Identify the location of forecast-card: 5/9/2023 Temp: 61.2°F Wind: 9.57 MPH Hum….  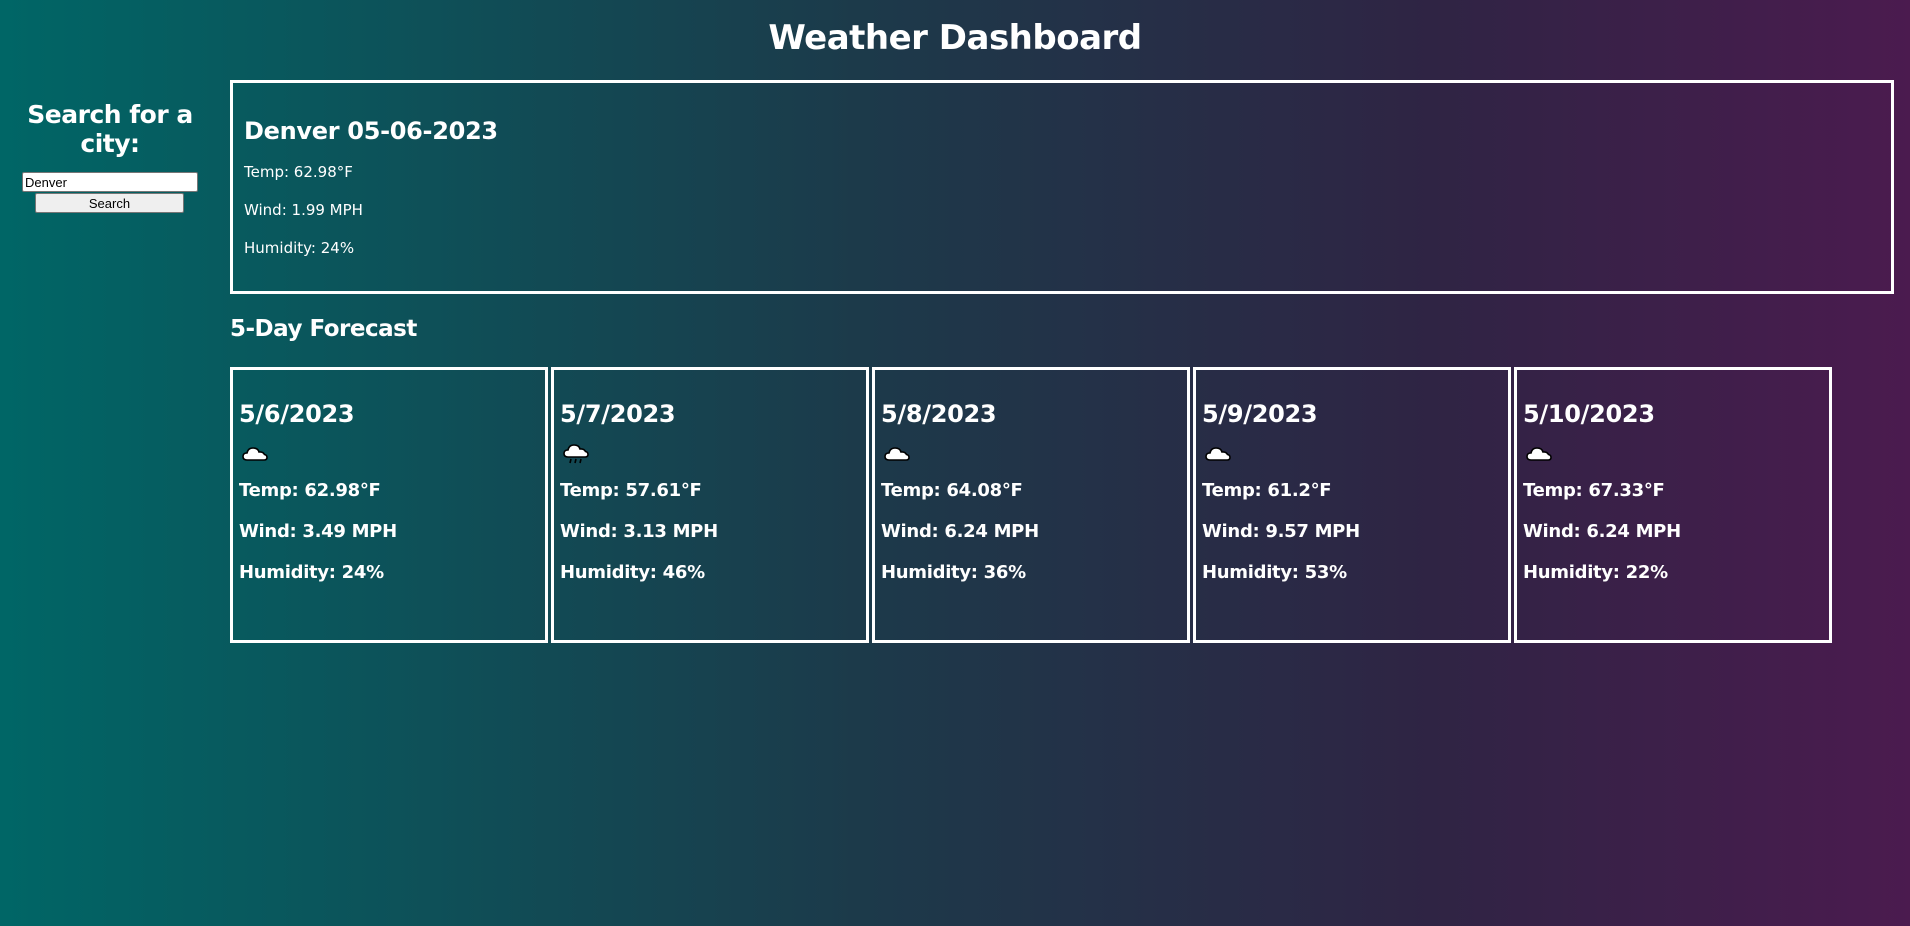
(1352, 505).